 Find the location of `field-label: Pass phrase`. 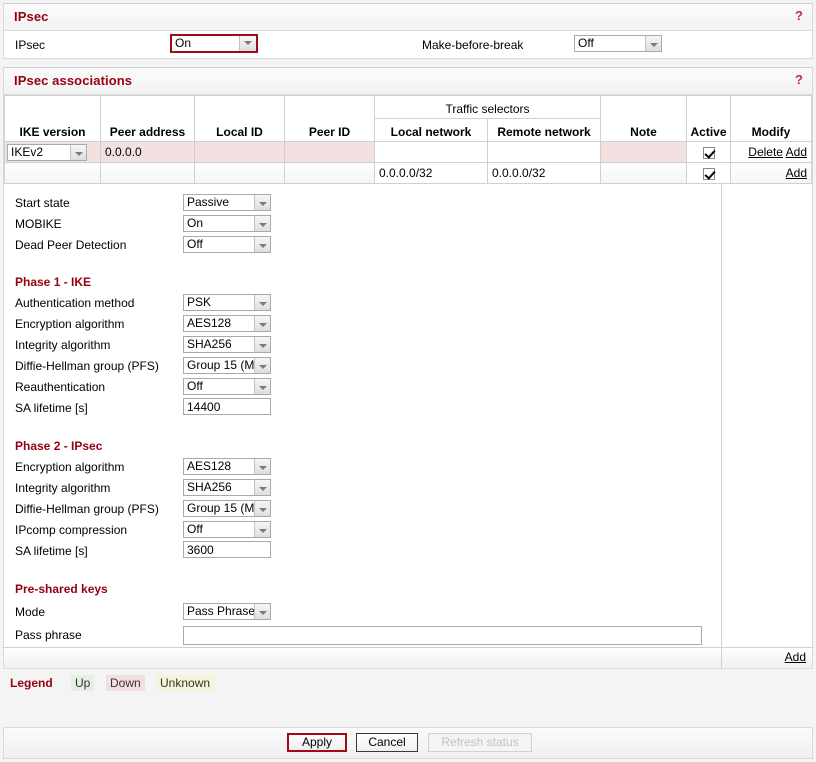

field-label: Pass phrase is located at coordinates (48, 635).